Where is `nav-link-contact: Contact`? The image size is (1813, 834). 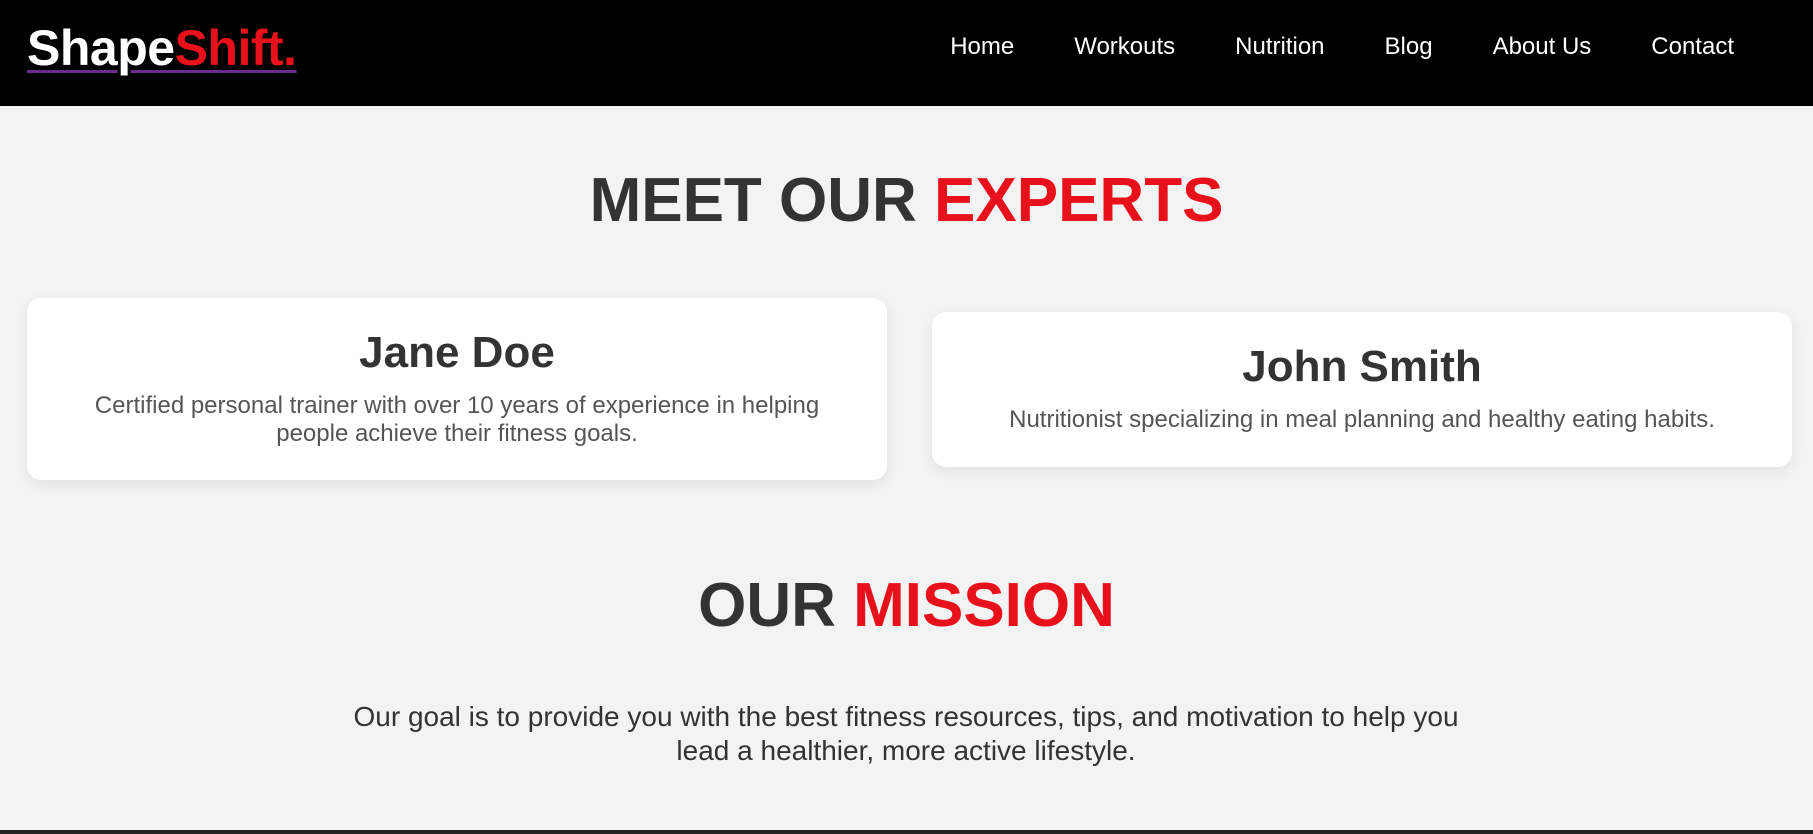
nav-link-contact: Contact is located at coordinates (1677, 47).